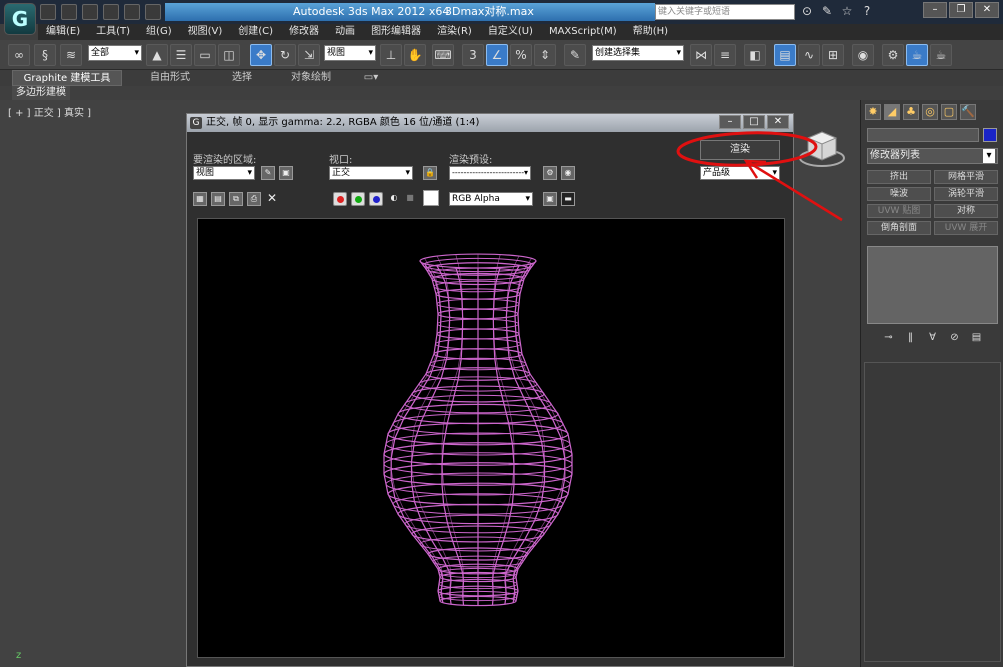 Image resolution: width=1003 pixels, height=667 pixels. I want to click on clear-icon: ✕, so click(272, 199).